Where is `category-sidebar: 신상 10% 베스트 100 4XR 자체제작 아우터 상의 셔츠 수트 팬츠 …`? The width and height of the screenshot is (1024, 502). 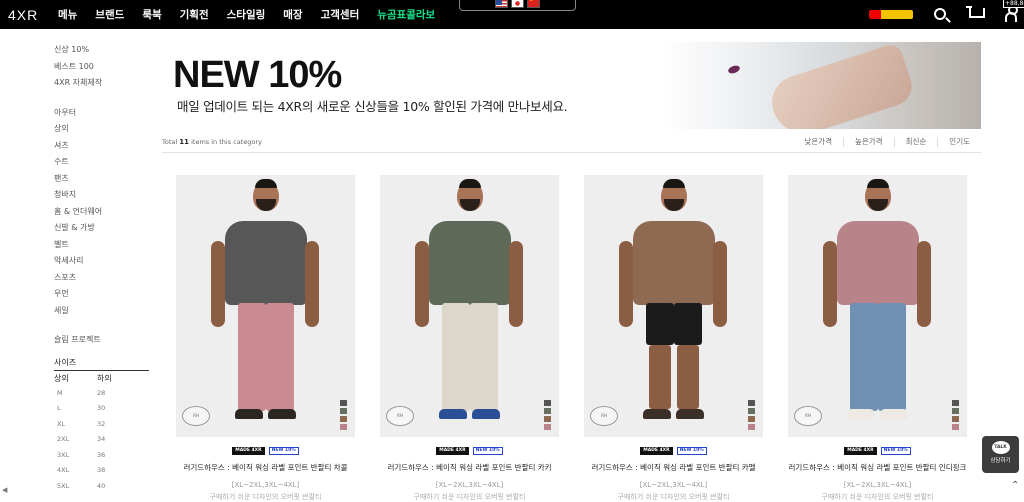 category-sidebar: 신상 10% 베스트 100 4XR 자체제작 아우터 상의 셔츠 수트 팬츠 … is located at coordinates (101, 268).